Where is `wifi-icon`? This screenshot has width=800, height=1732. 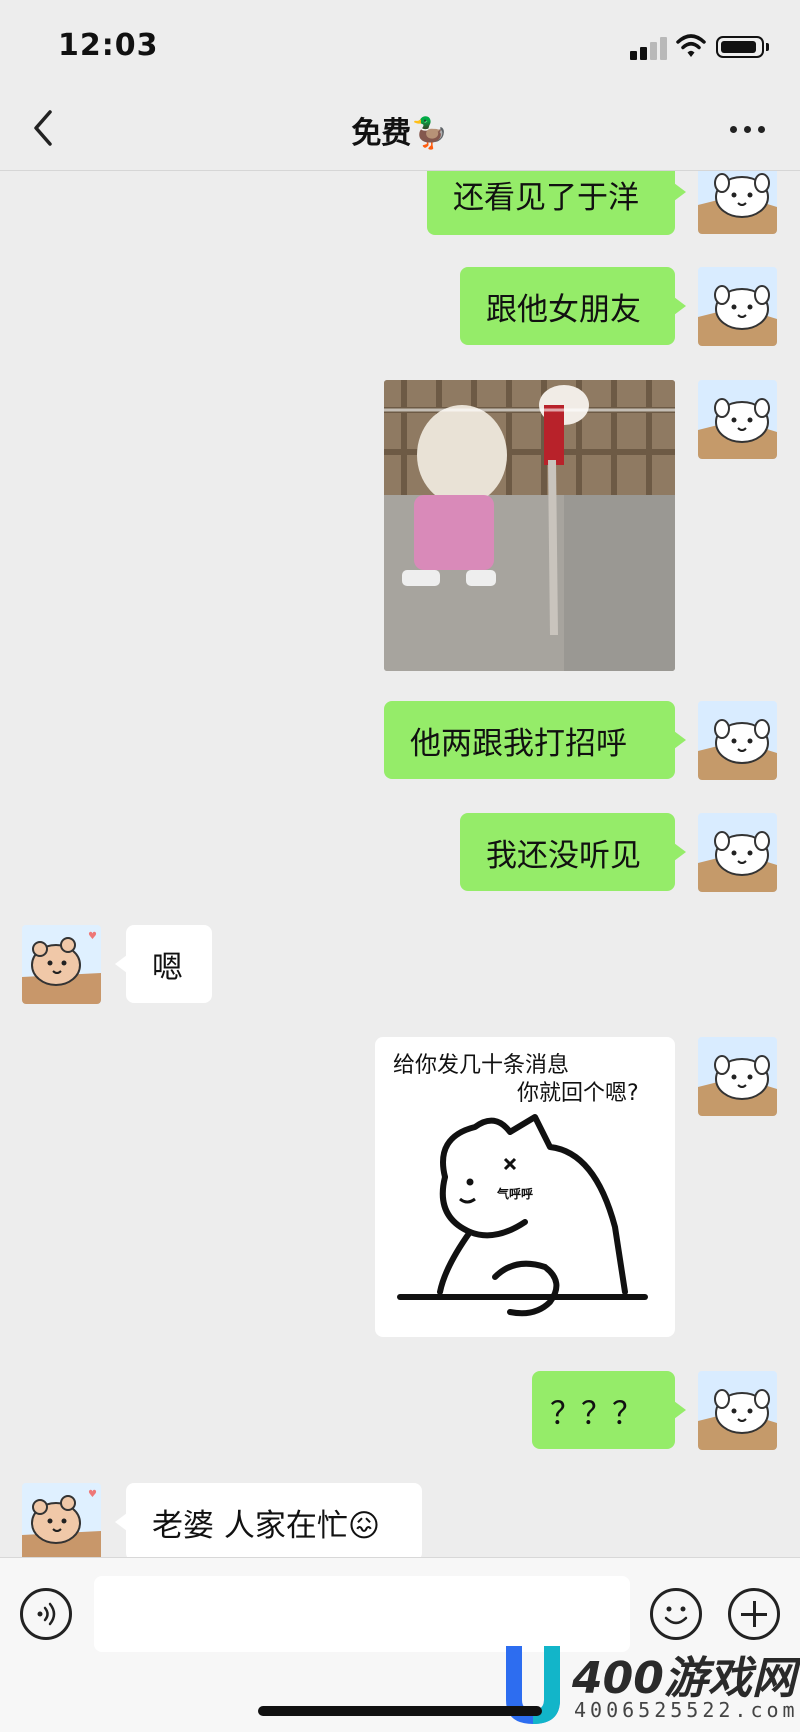
wifi-icon is located at coordinates (691, 45).